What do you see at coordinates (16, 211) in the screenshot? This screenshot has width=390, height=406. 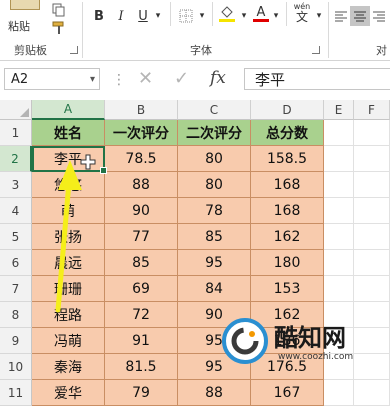 I see `row-header-4: 4` at bounding box center [16, 211].